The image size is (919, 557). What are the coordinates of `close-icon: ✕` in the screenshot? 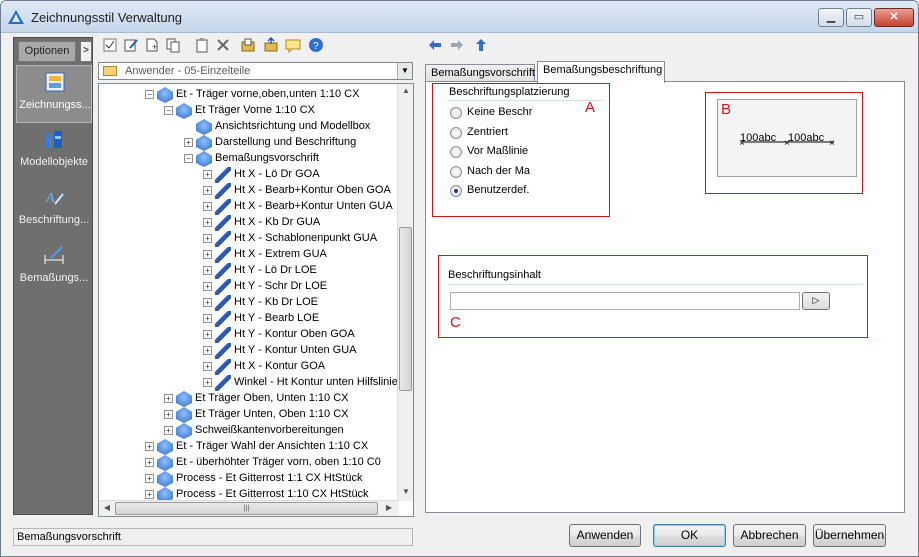 It's located at (894, 17).